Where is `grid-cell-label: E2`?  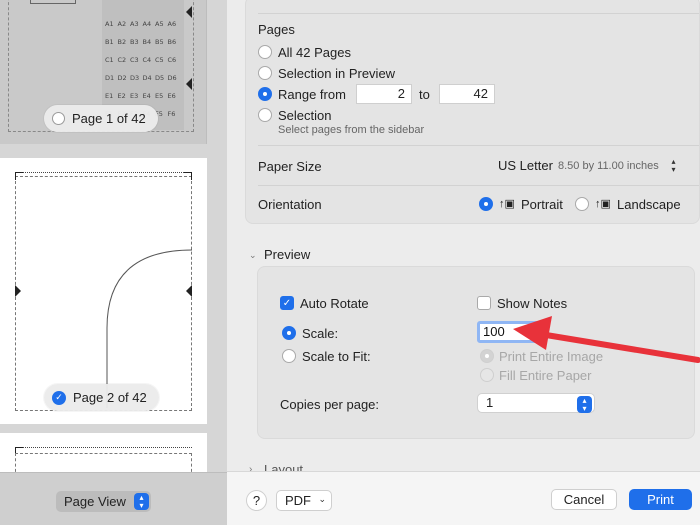
grid-cell-label: E2 is located at coordinates (121, 96).